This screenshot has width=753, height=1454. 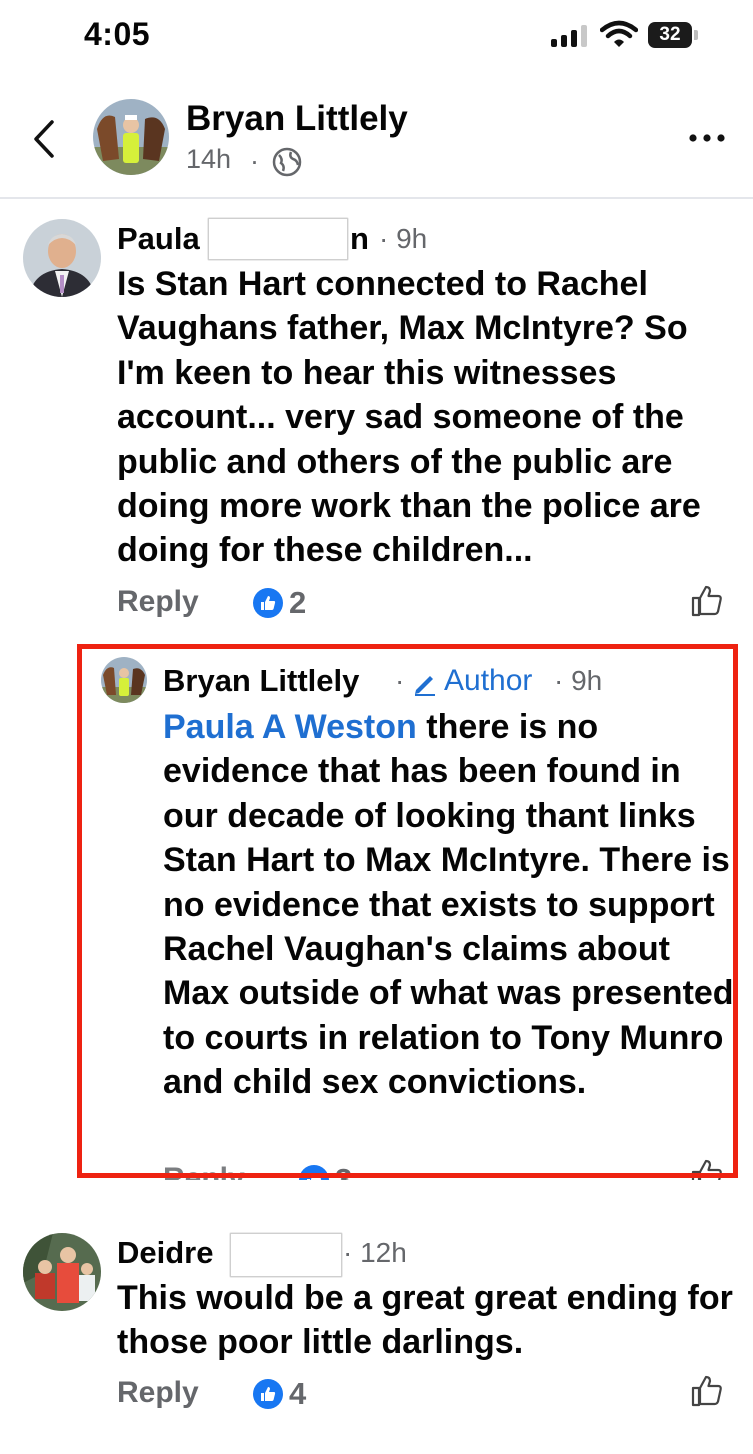 I want to click on more-options-icon, so click(x=707, y=138).